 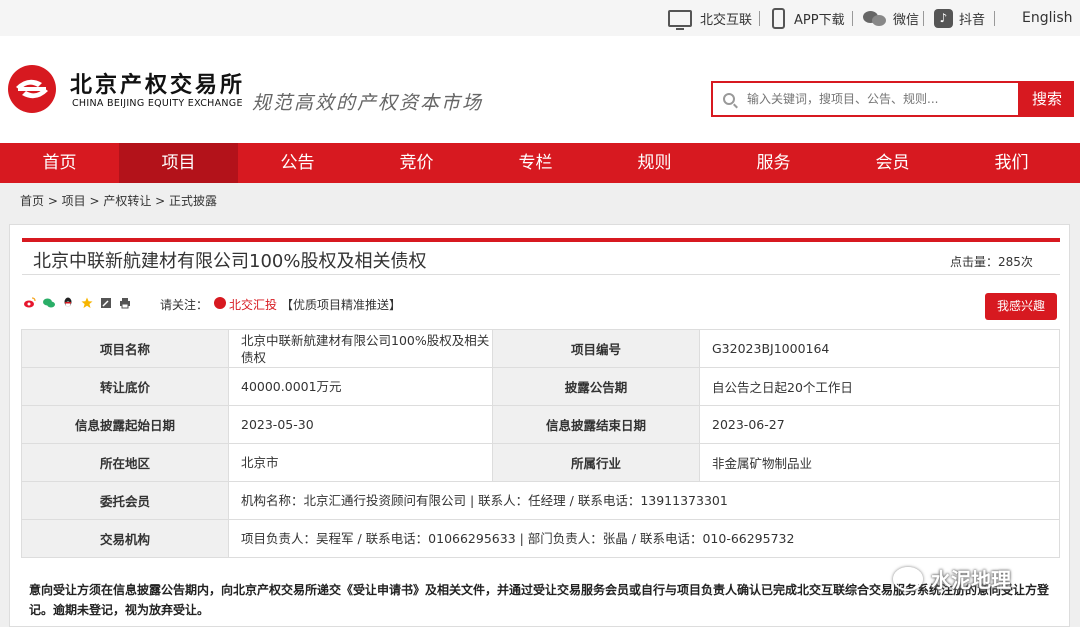 What do you see at coordinates (879, 462) in the screenshot?
I see `table-value: 非金属矿物制品业` at bounding box center [879, 462].